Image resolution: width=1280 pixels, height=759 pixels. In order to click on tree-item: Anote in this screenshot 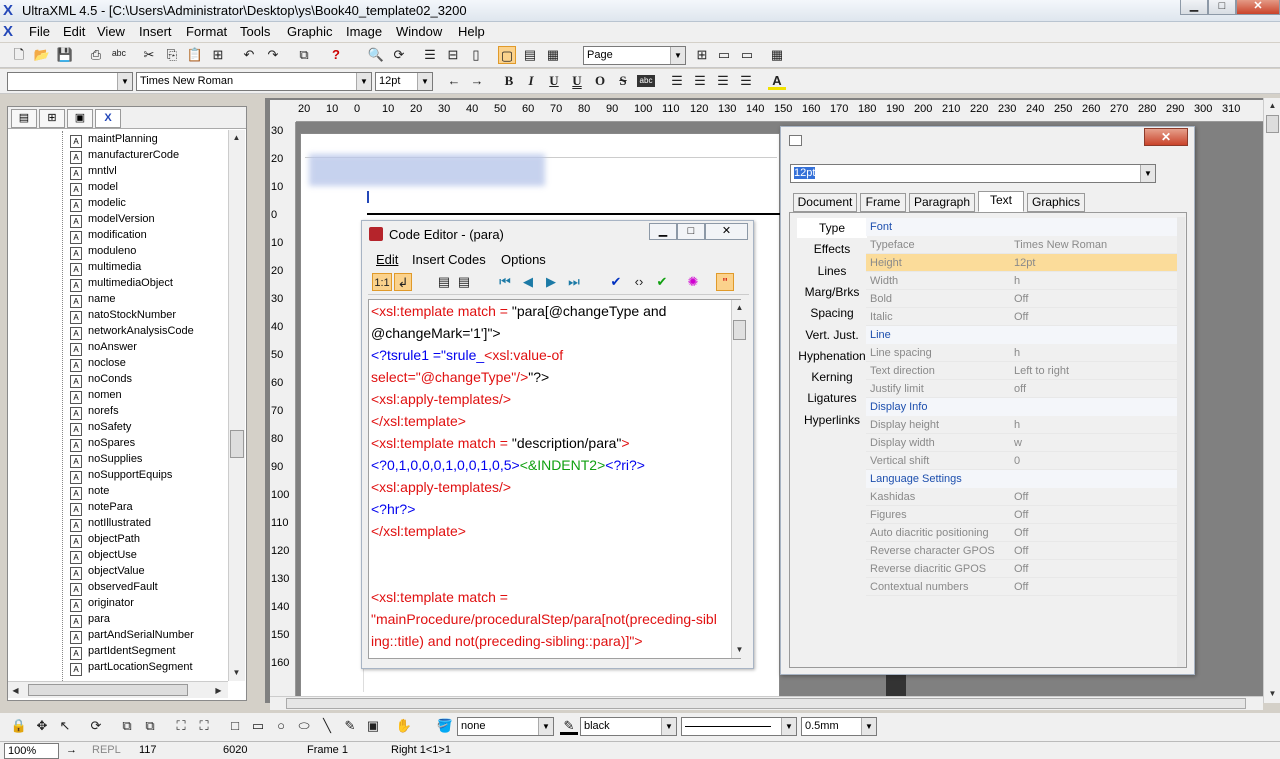, I will do `click(150, 491)`.